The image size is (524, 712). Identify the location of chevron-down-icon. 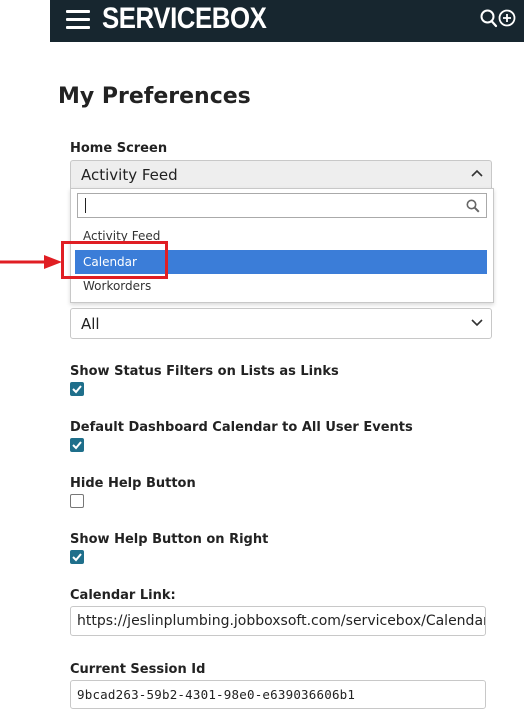
(477, 323).